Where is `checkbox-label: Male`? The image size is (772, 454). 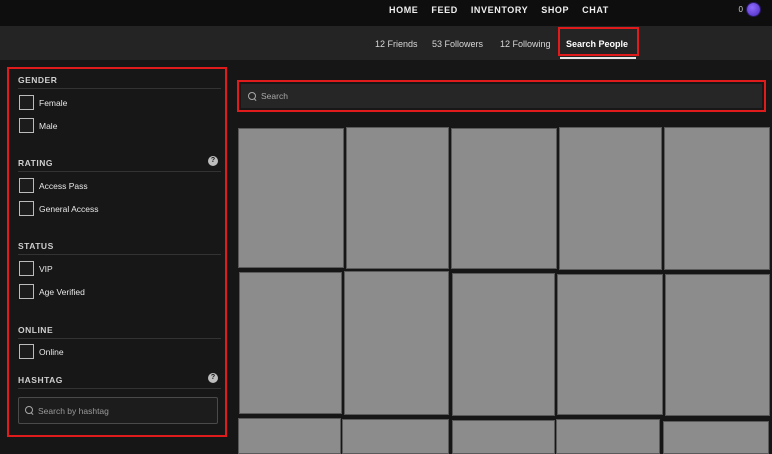
checkbox-label: Male is located at coordinates (48, 125).